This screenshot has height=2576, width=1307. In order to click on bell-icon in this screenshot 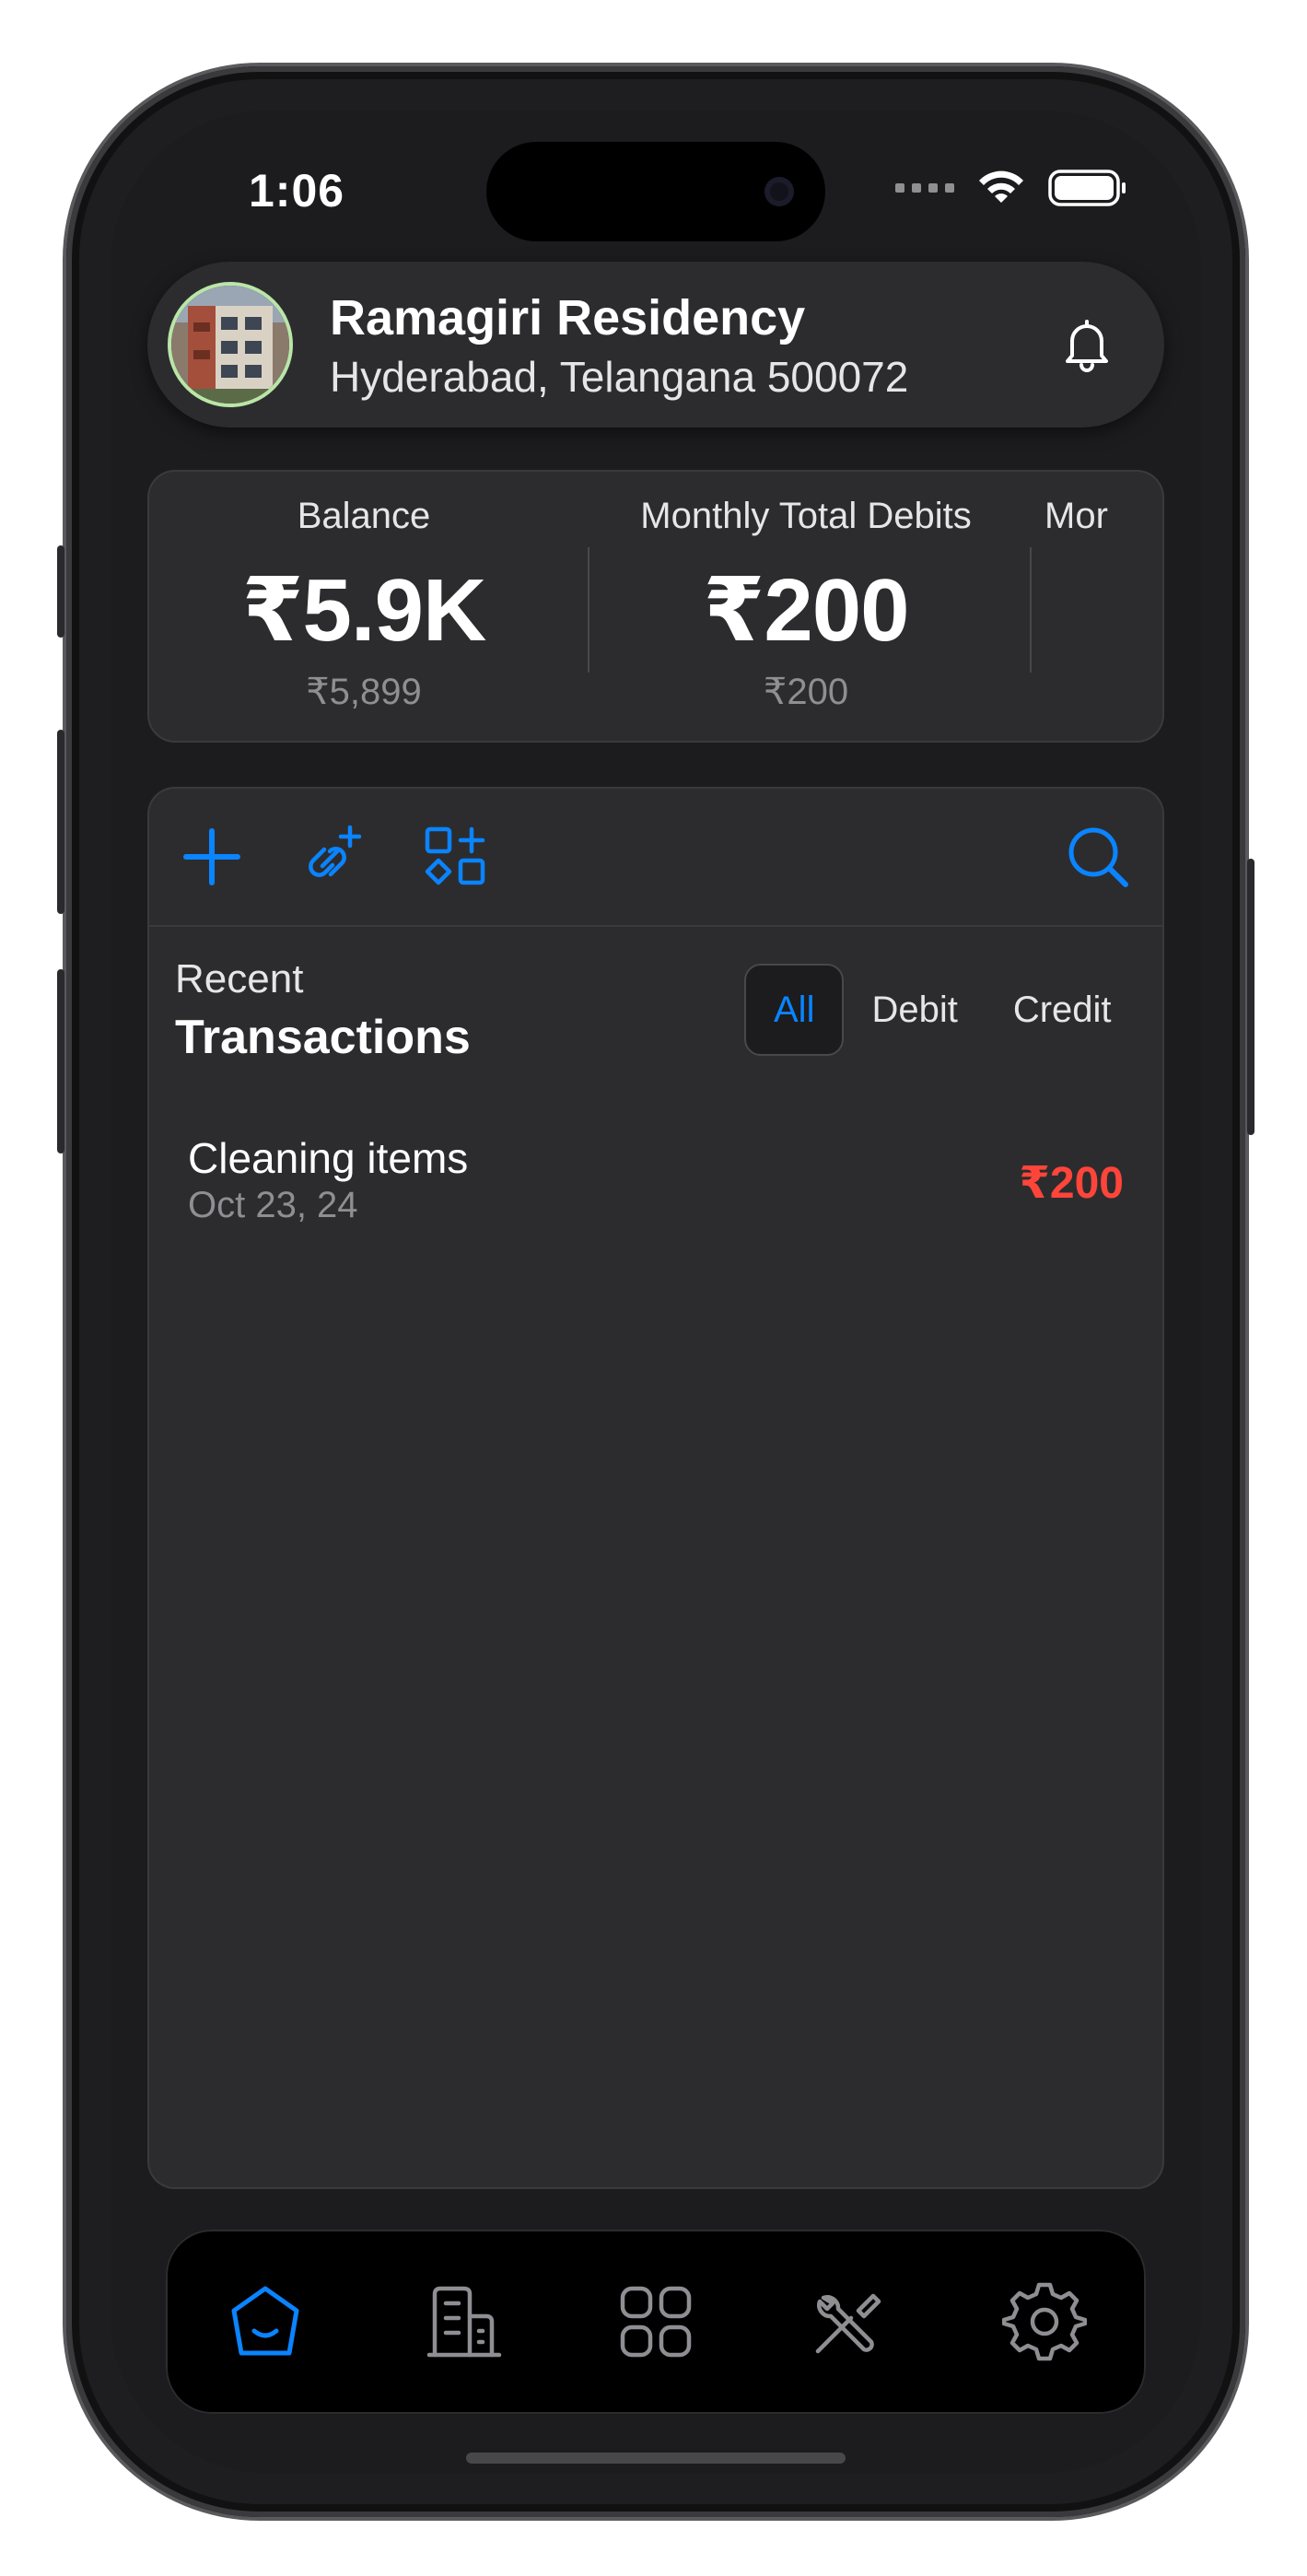, I will do `click(1087, 344)`.